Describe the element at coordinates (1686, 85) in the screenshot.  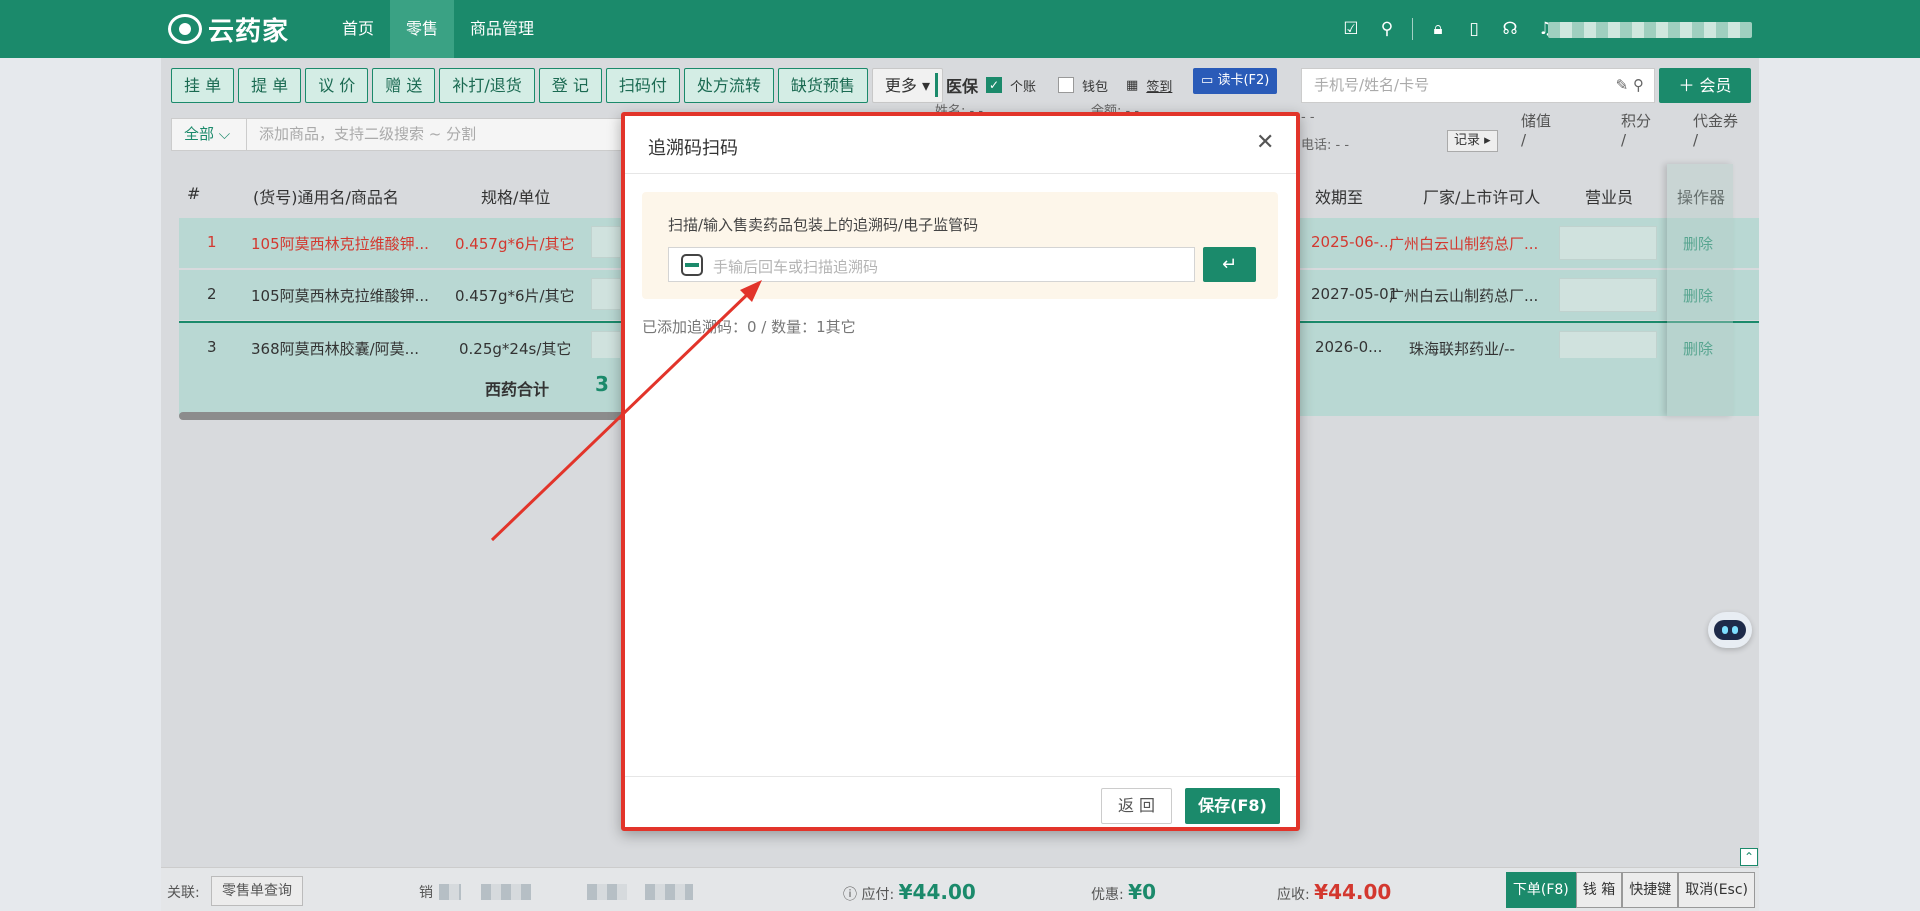
I see `plus-icon: ＋` at that location.